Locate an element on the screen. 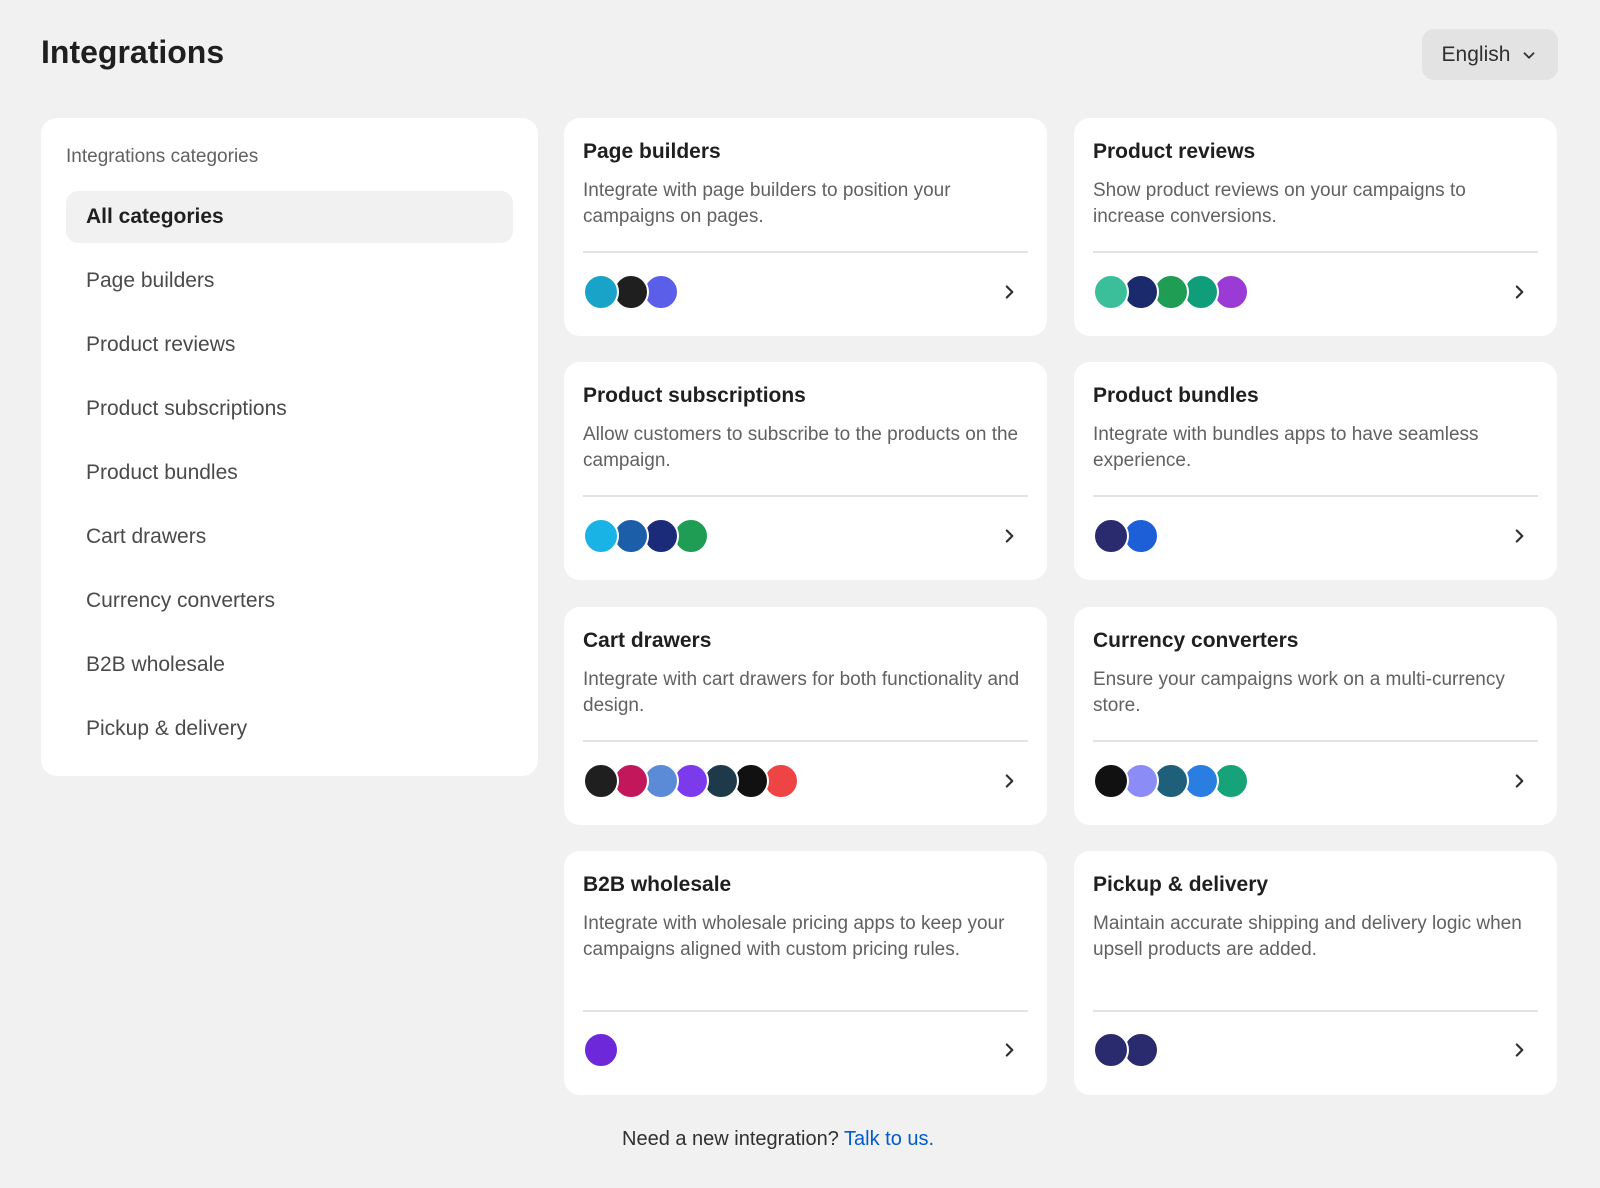  sidebar-item-cart-drawers: Cart drawers is located at coordinates (289, 537).